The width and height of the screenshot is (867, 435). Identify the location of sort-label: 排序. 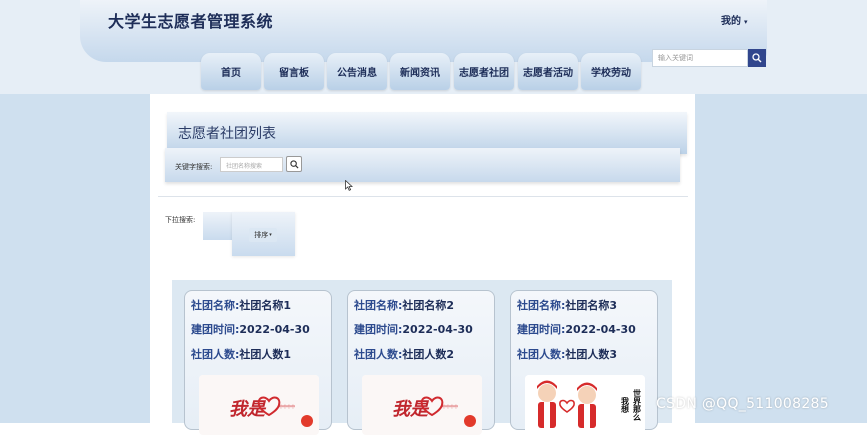
(261, 235).